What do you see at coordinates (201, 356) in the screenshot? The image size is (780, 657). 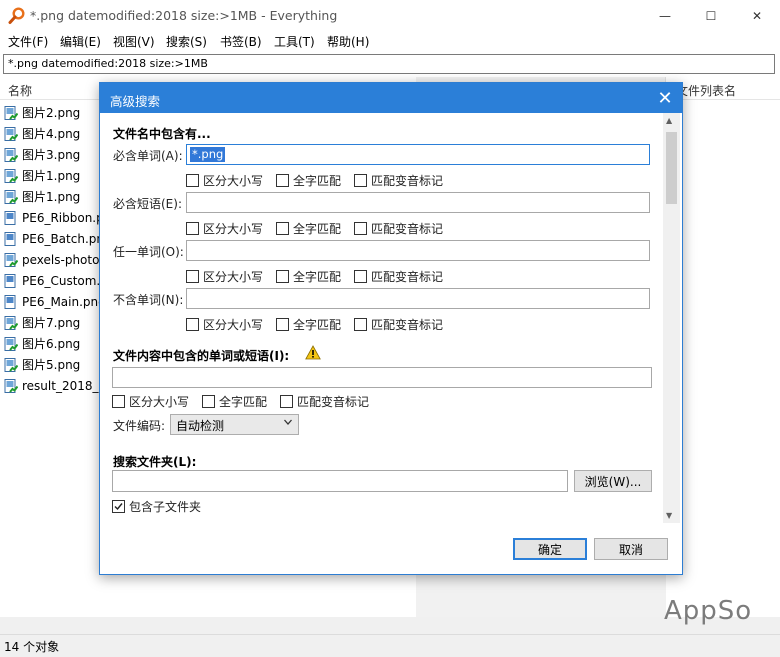 I see `content-section-title: 文件内容中包含的单词或短语(I):` at bounding box center [201, 356].